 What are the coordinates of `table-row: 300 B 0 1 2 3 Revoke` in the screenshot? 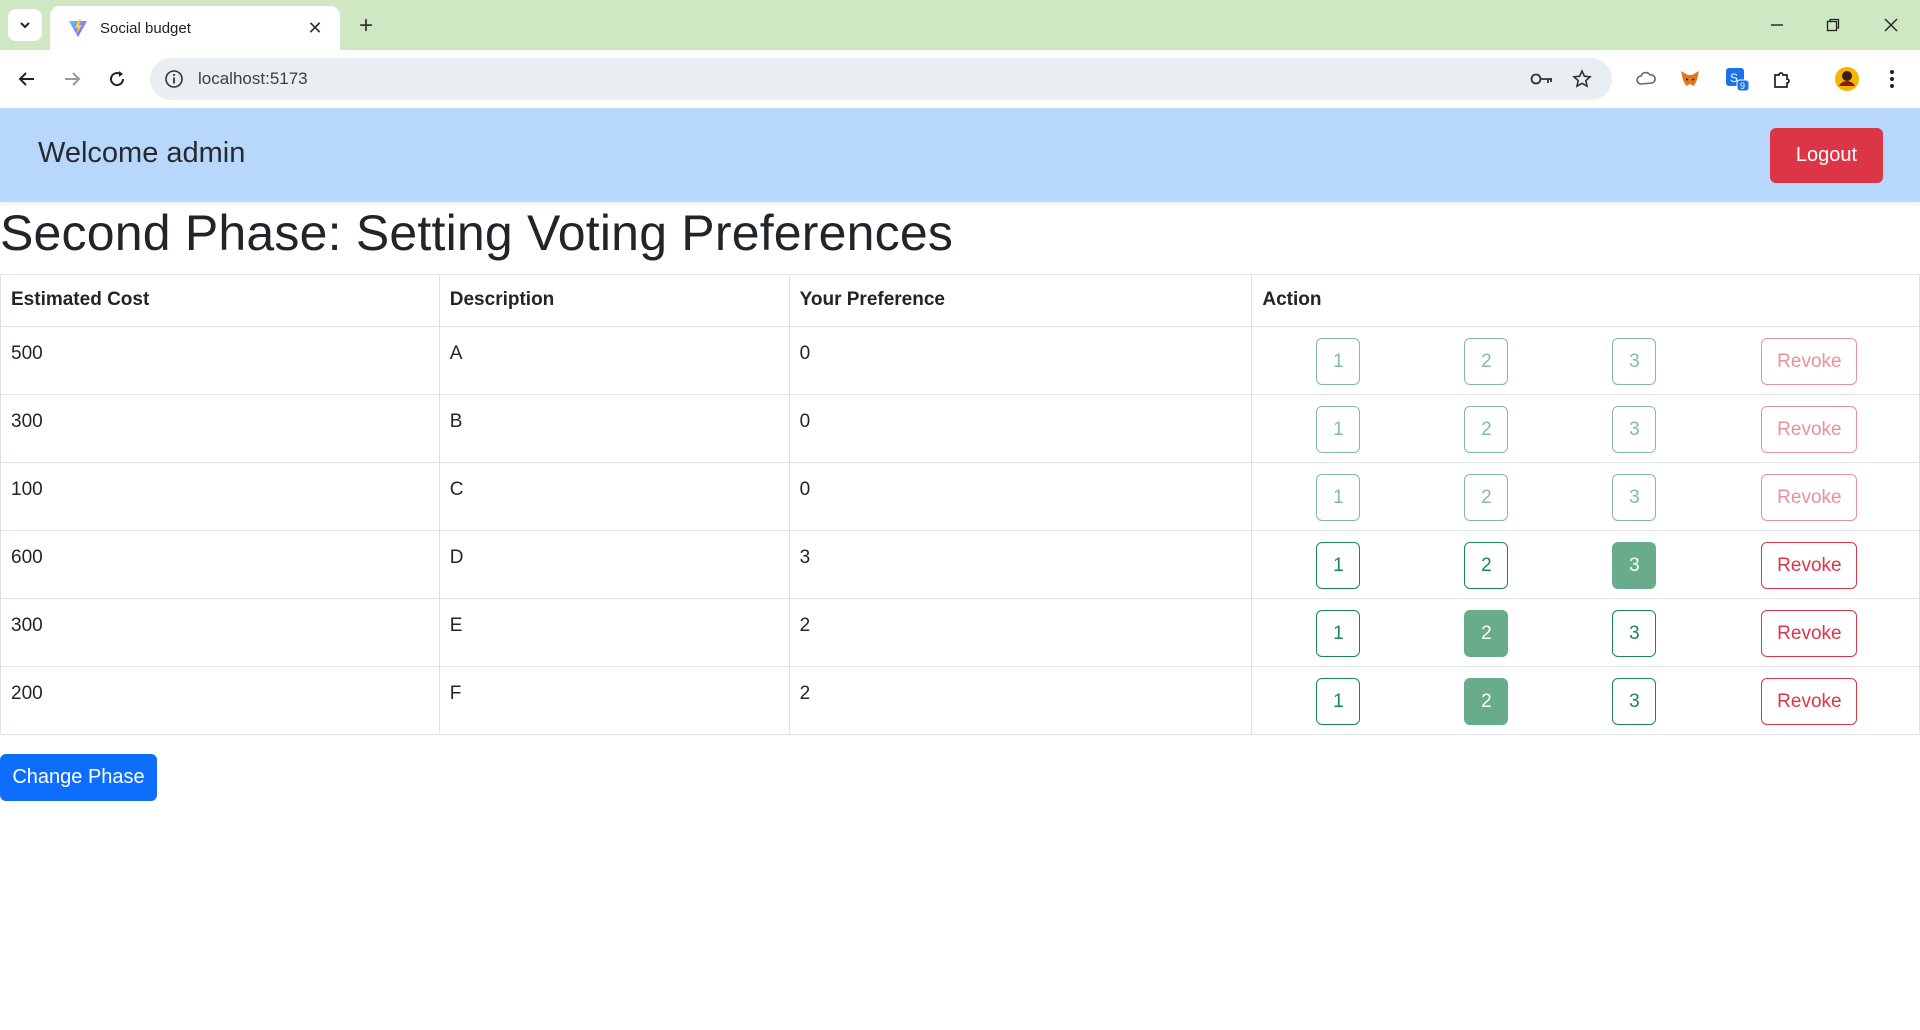 It's located at (960, 428).